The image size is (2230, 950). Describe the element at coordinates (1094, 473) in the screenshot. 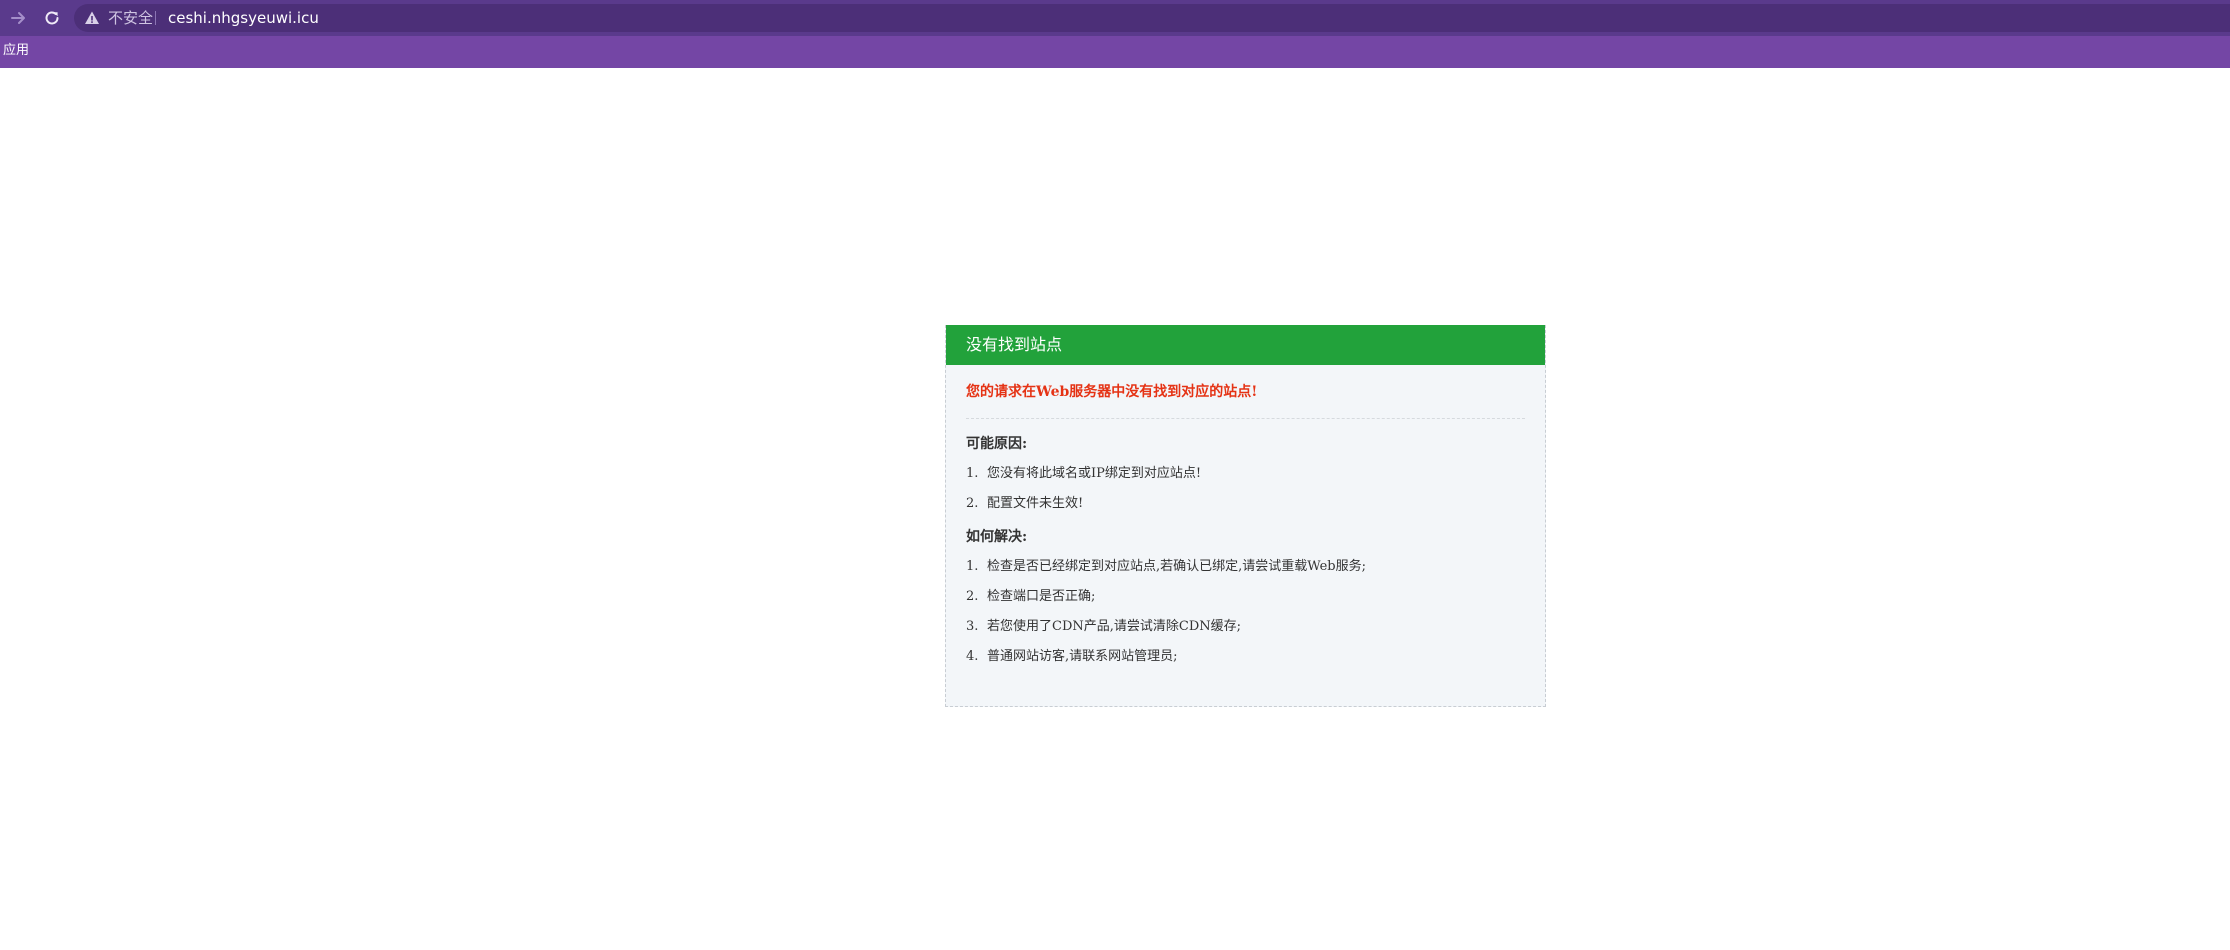

I see `reason-text: 您没有将此域名或IP绑定到对应站点!` at that location.